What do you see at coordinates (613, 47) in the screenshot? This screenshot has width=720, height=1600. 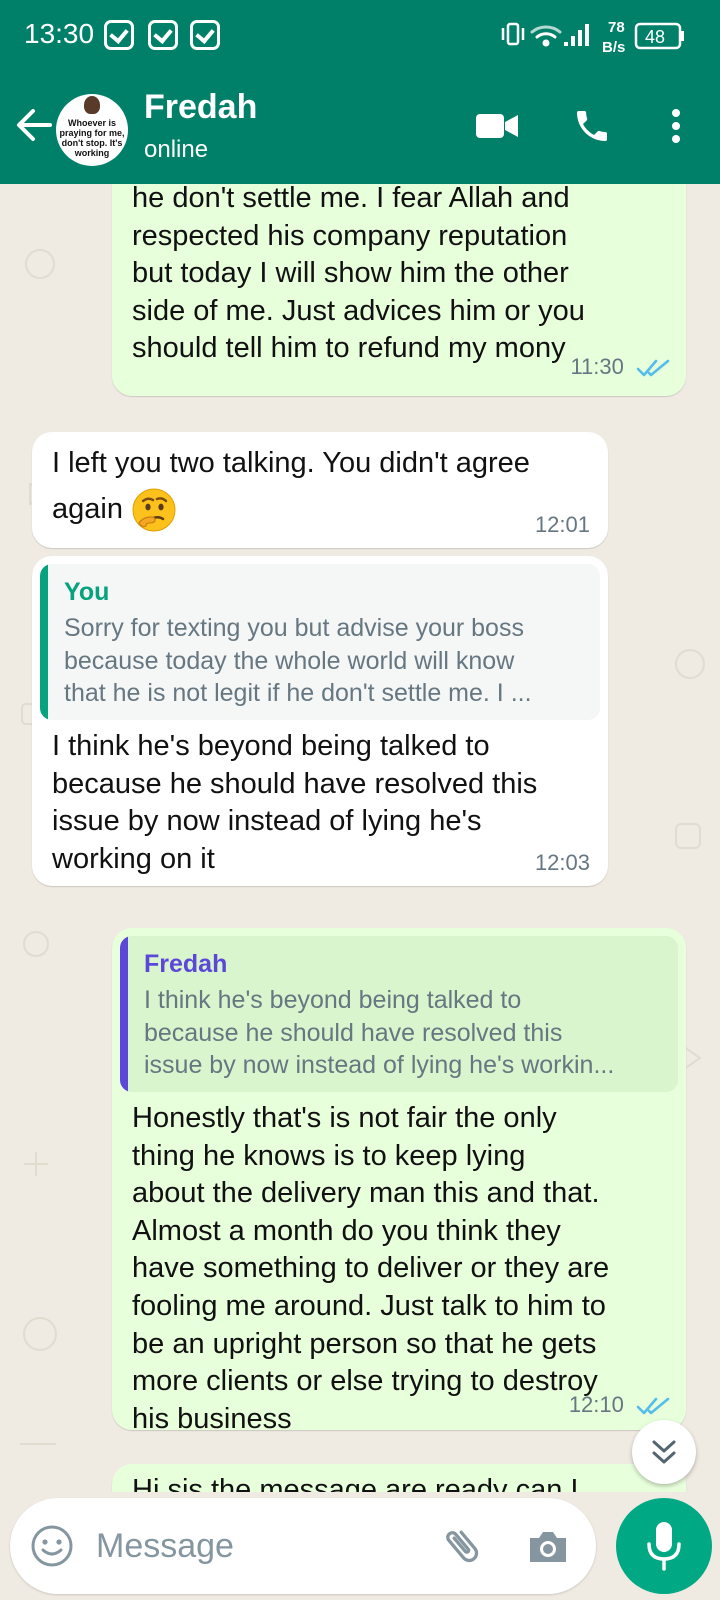 I see `svg-text: B/s` at bounding box center [613, 47].